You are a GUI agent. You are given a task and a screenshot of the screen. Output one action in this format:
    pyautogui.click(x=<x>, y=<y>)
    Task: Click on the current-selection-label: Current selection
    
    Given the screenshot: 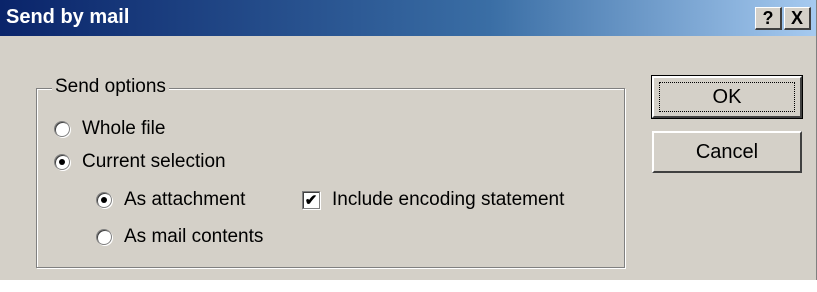 What is the action you would take?
    pyautogui.click(x=154, y=161)
    